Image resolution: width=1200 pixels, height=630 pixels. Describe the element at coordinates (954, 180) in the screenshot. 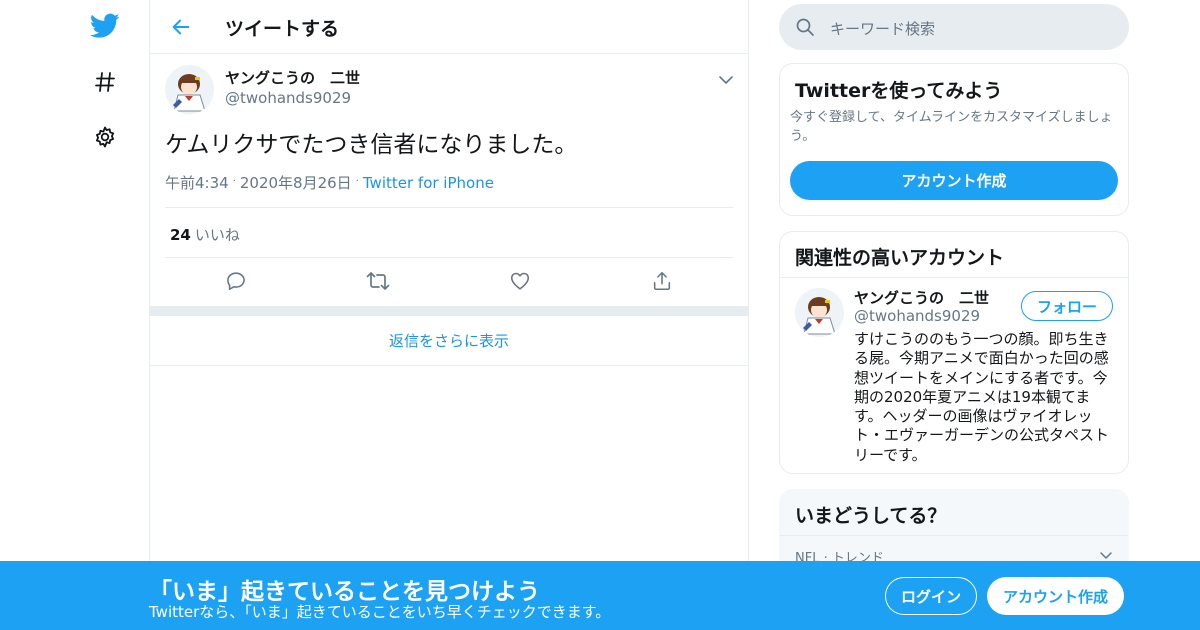

I see `create-account-button: アカウント作成` at that location.